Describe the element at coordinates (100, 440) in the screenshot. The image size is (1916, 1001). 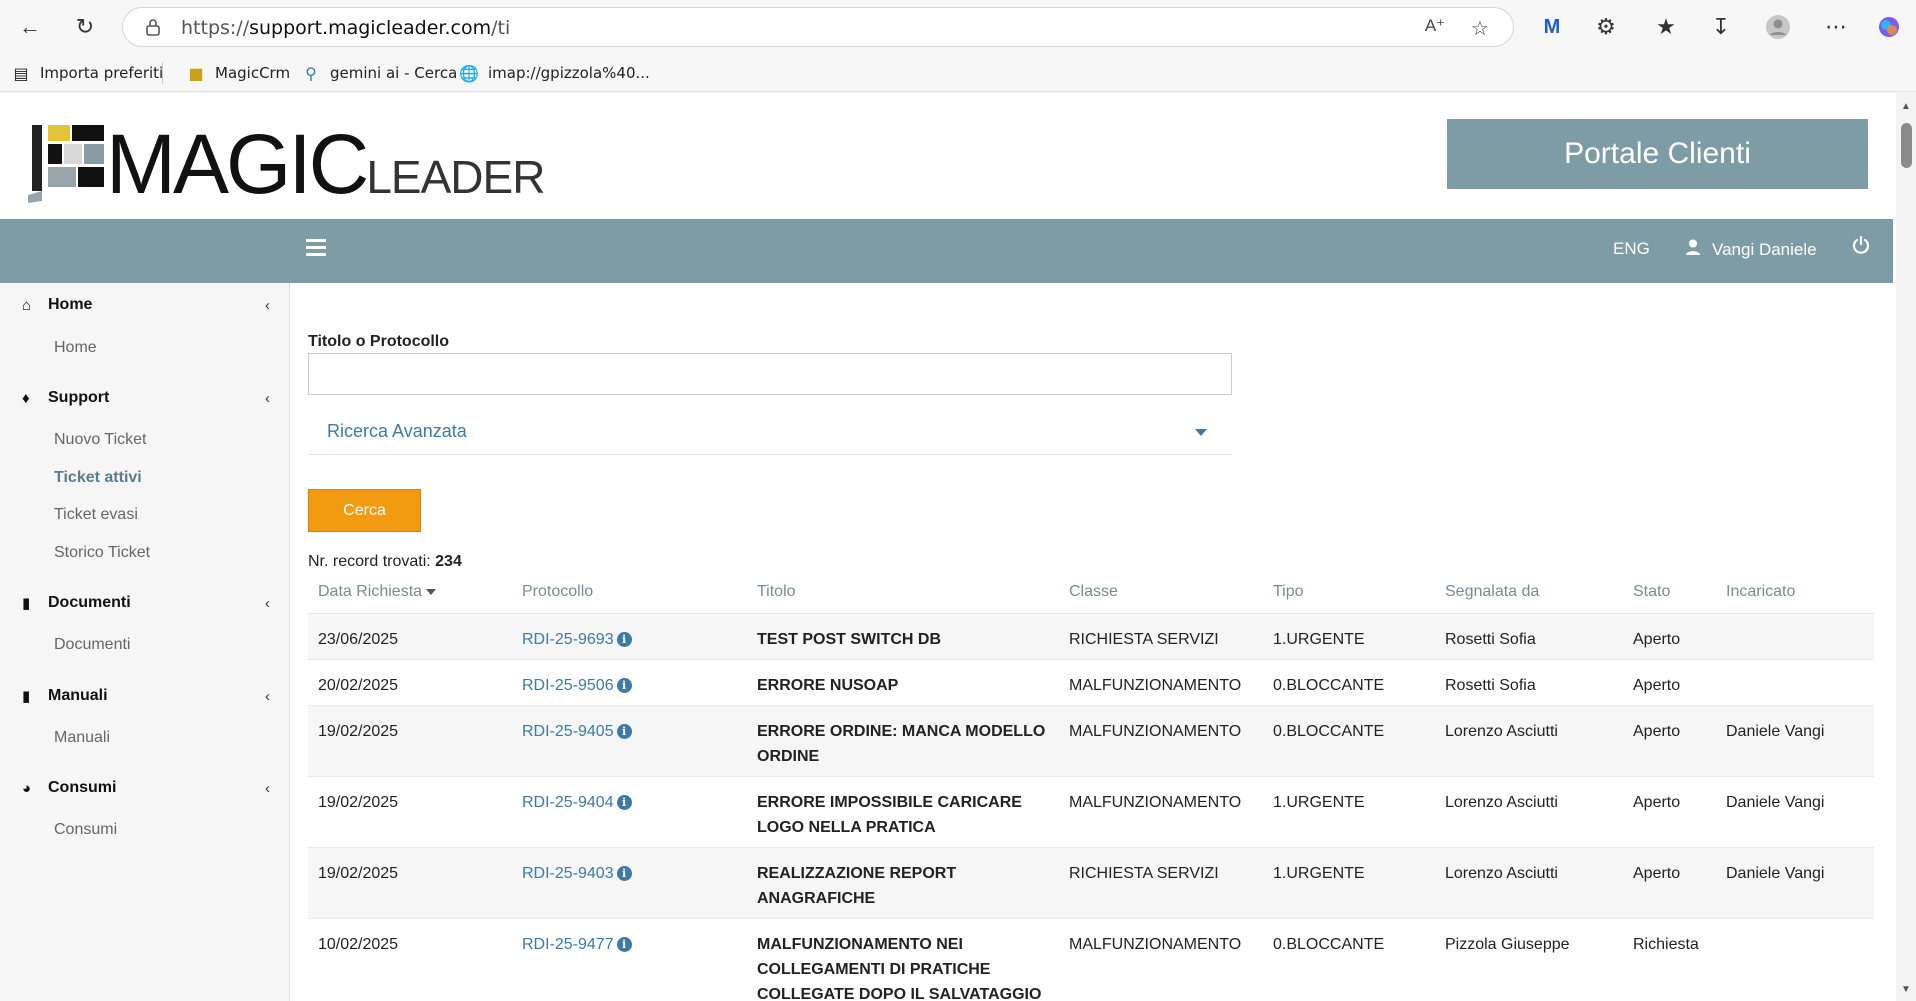
I see `sidebar-item-nuovo-ticket: Nuovo Ticket` at that location.